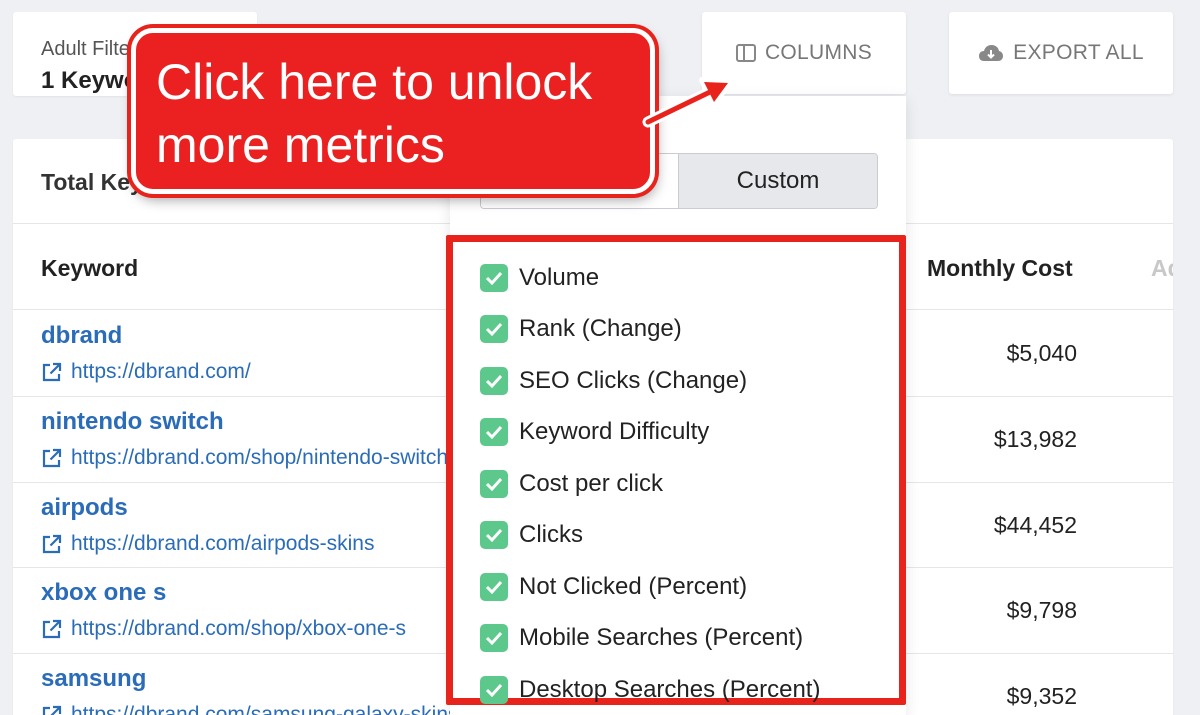 Image resolution: width=1200 pixels, height=715 pixels. Describe the element at coordinates (661, 638) in the screenshot. I see `metric-label: Mobile Searches (Percent)` at that location.